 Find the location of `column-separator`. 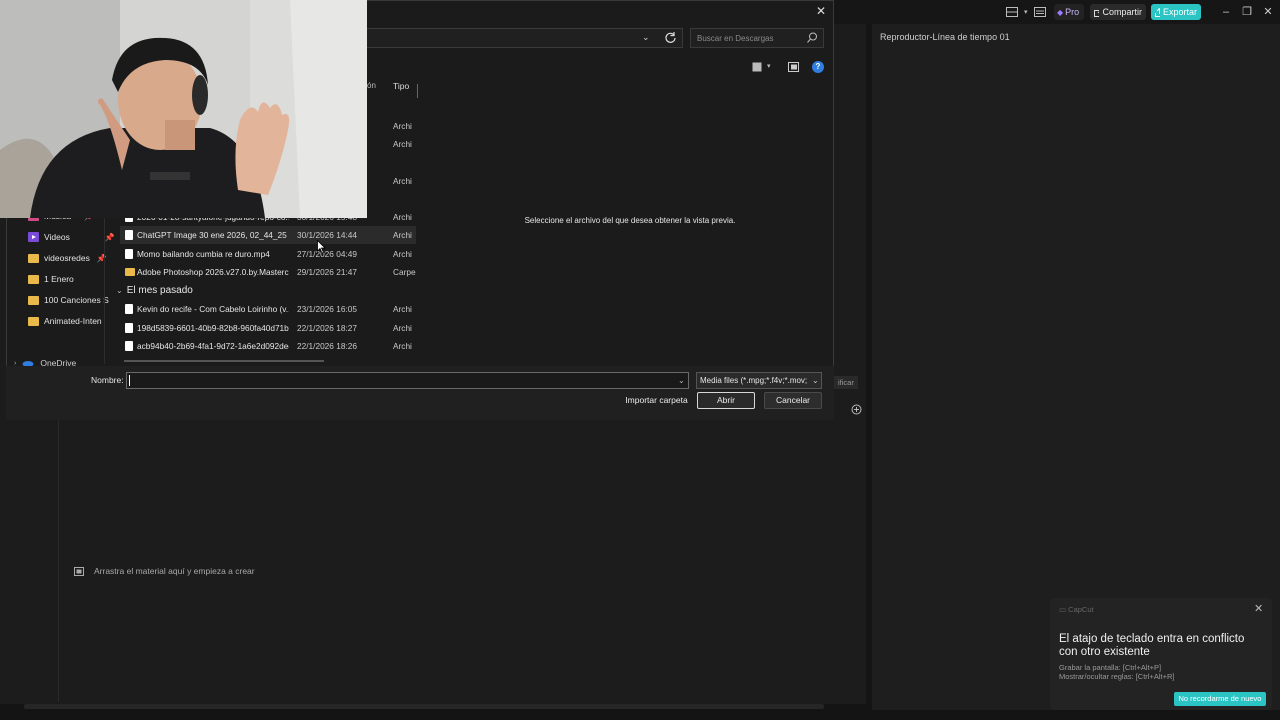

column-separator is located at coordinates (417, 91).